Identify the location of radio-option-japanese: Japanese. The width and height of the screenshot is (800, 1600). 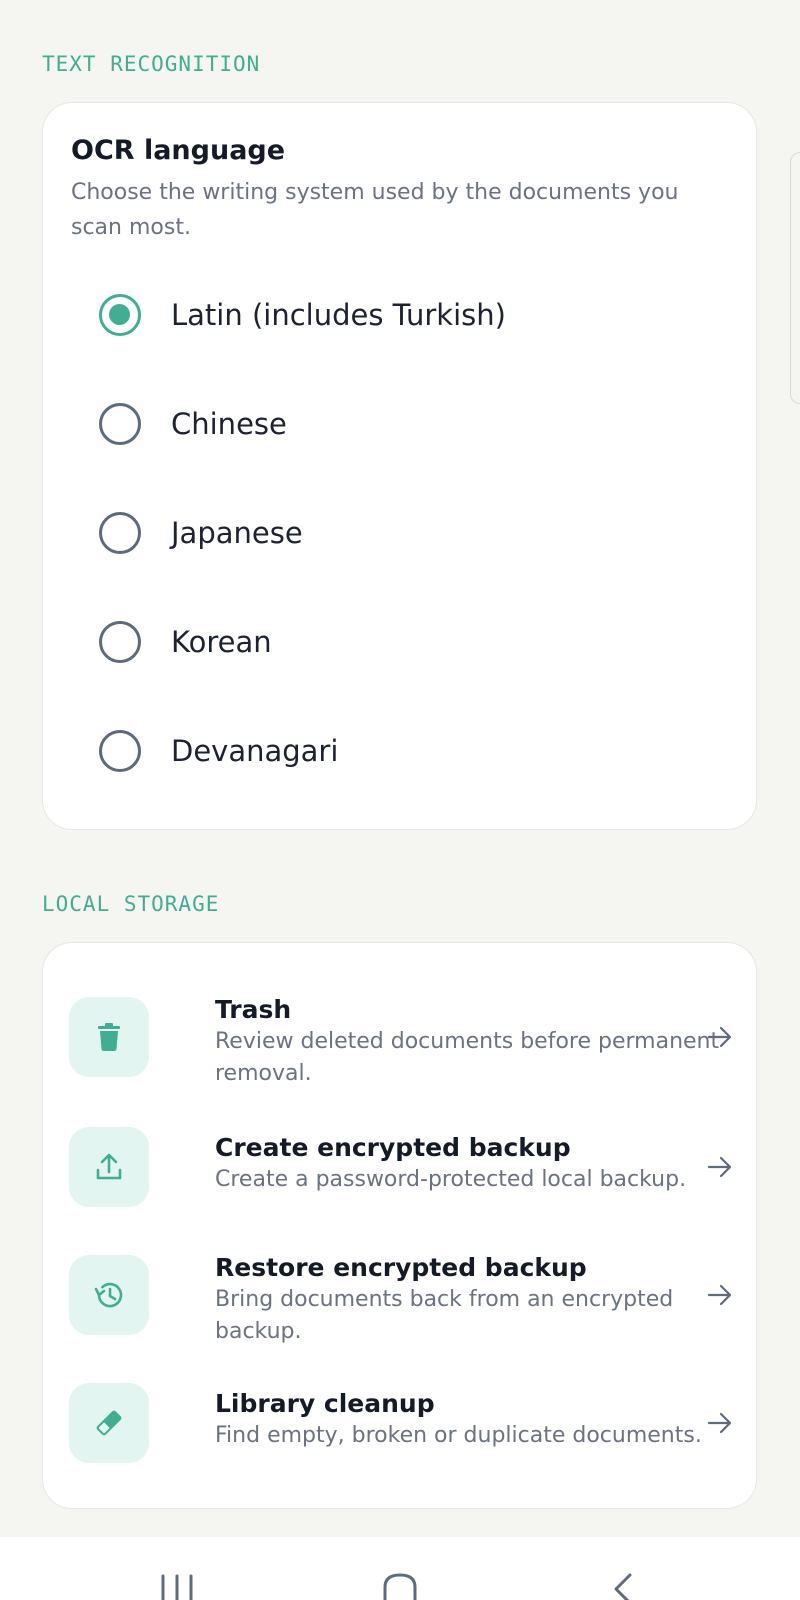
(409, 533).